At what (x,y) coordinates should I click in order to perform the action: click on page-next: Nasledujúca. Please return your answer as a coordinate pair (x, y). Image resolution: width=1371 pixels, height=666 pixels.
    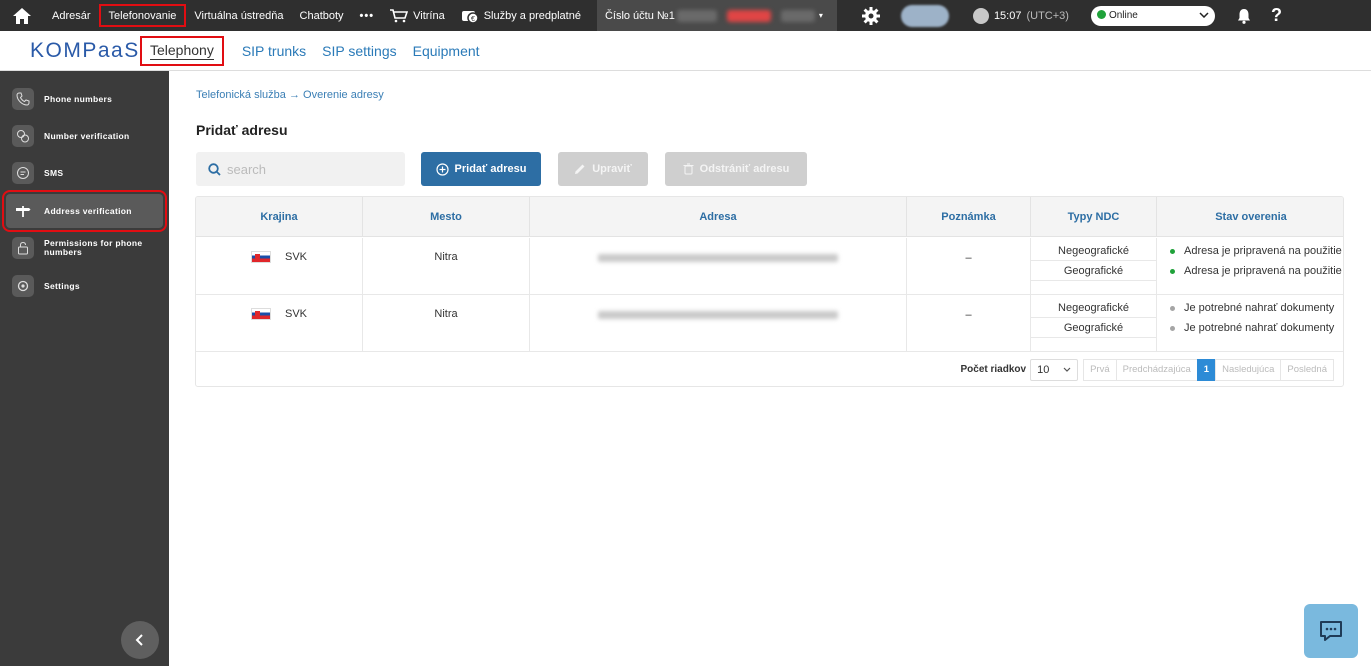
    Looking at the image, I should click on (1248, 369).